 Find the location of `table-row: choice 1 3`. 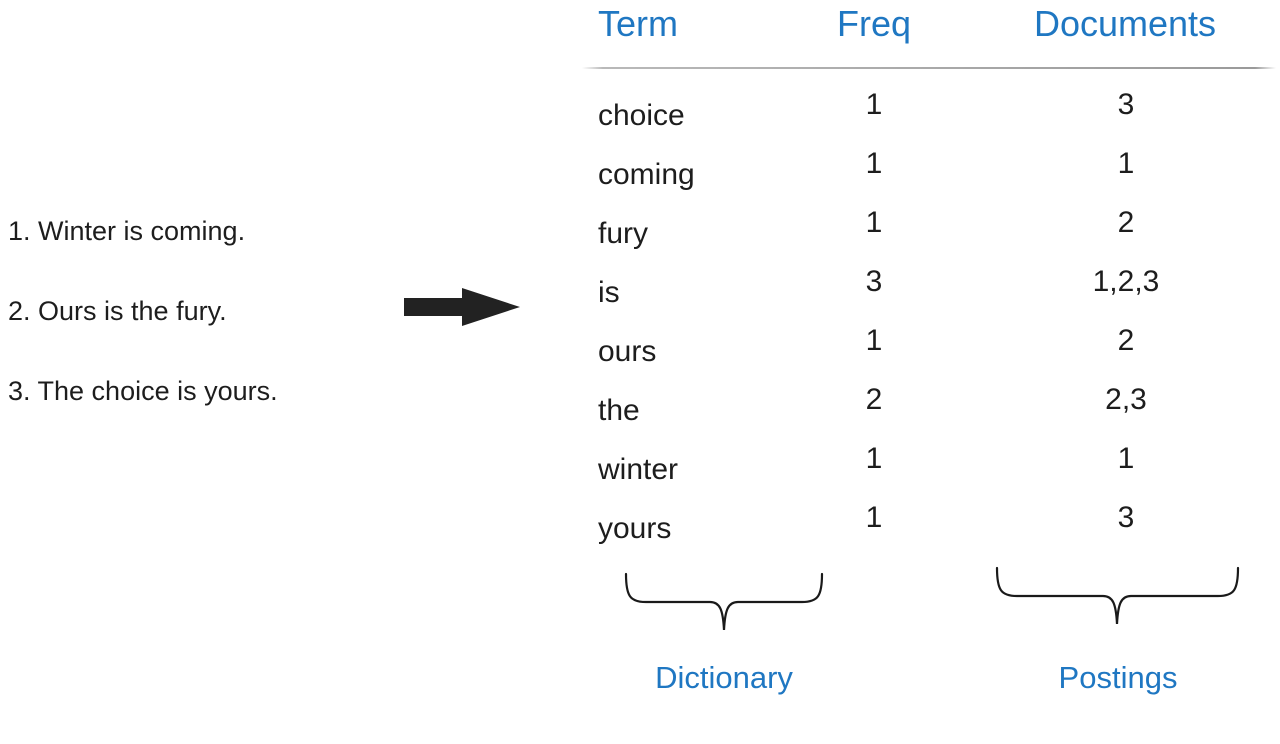

table-row: choice 1 3 is located at coordinates (929, 113).